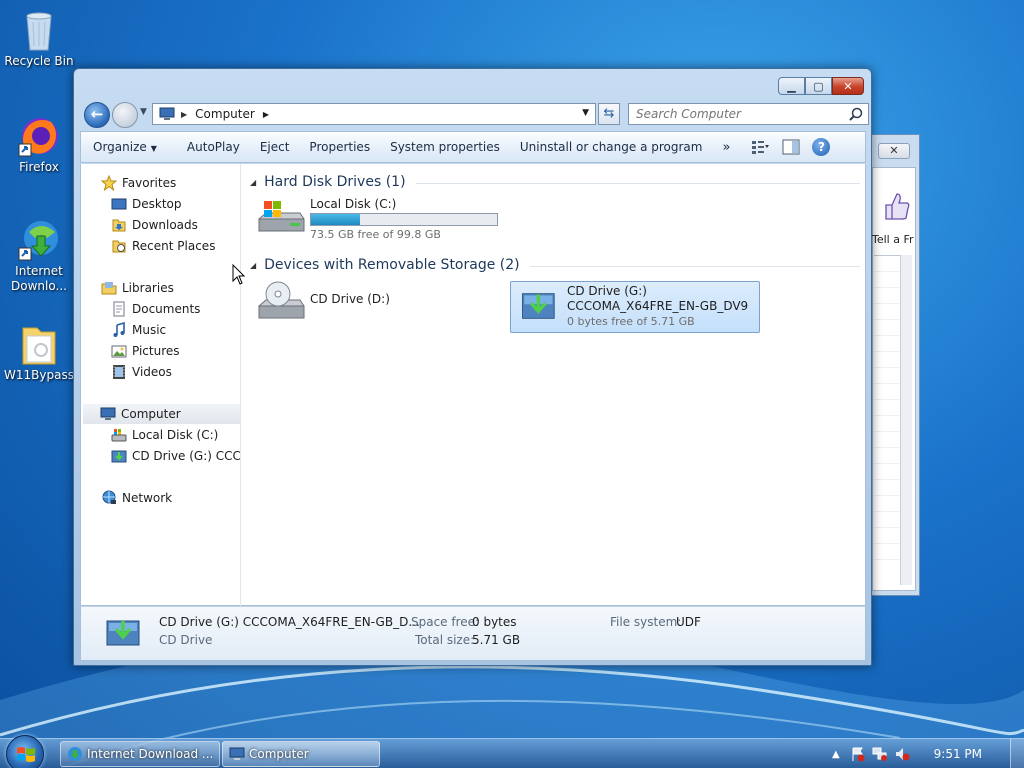 This screenshot has width=1024, height=768. What do you see at coordinates (856, 114) in the screenshot?
I see `search-icon` at bounding box center [856, 114].